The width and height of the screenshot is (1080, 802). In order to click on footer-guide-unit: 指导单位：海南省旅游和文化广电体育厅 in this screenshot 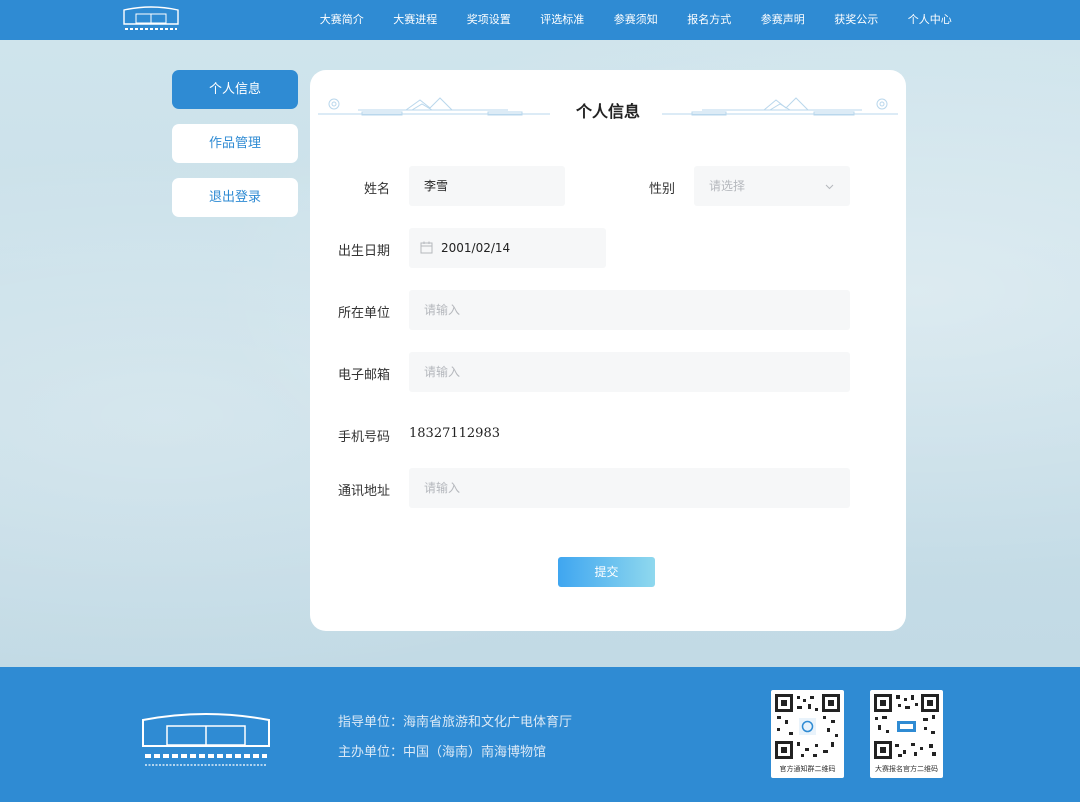, I will do `click(455, 722)`.